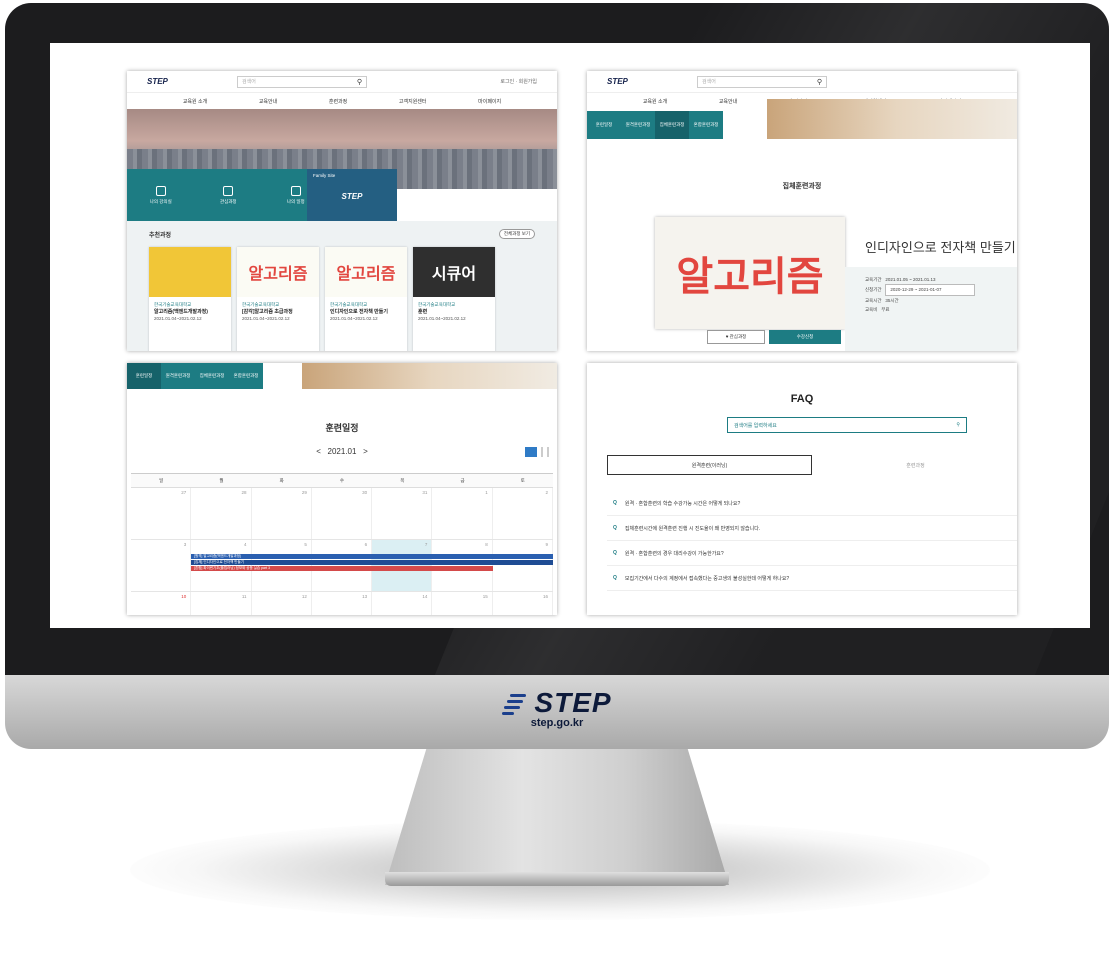 This screenshot has height=954, width=1114. Describe the element at coordinates (812, 528) in the screenshot. I see `faq-item: Q 집체훈련시간에 원격훈련 진행 시 진도율이 왜 반영되지 않습니다.` at that location.